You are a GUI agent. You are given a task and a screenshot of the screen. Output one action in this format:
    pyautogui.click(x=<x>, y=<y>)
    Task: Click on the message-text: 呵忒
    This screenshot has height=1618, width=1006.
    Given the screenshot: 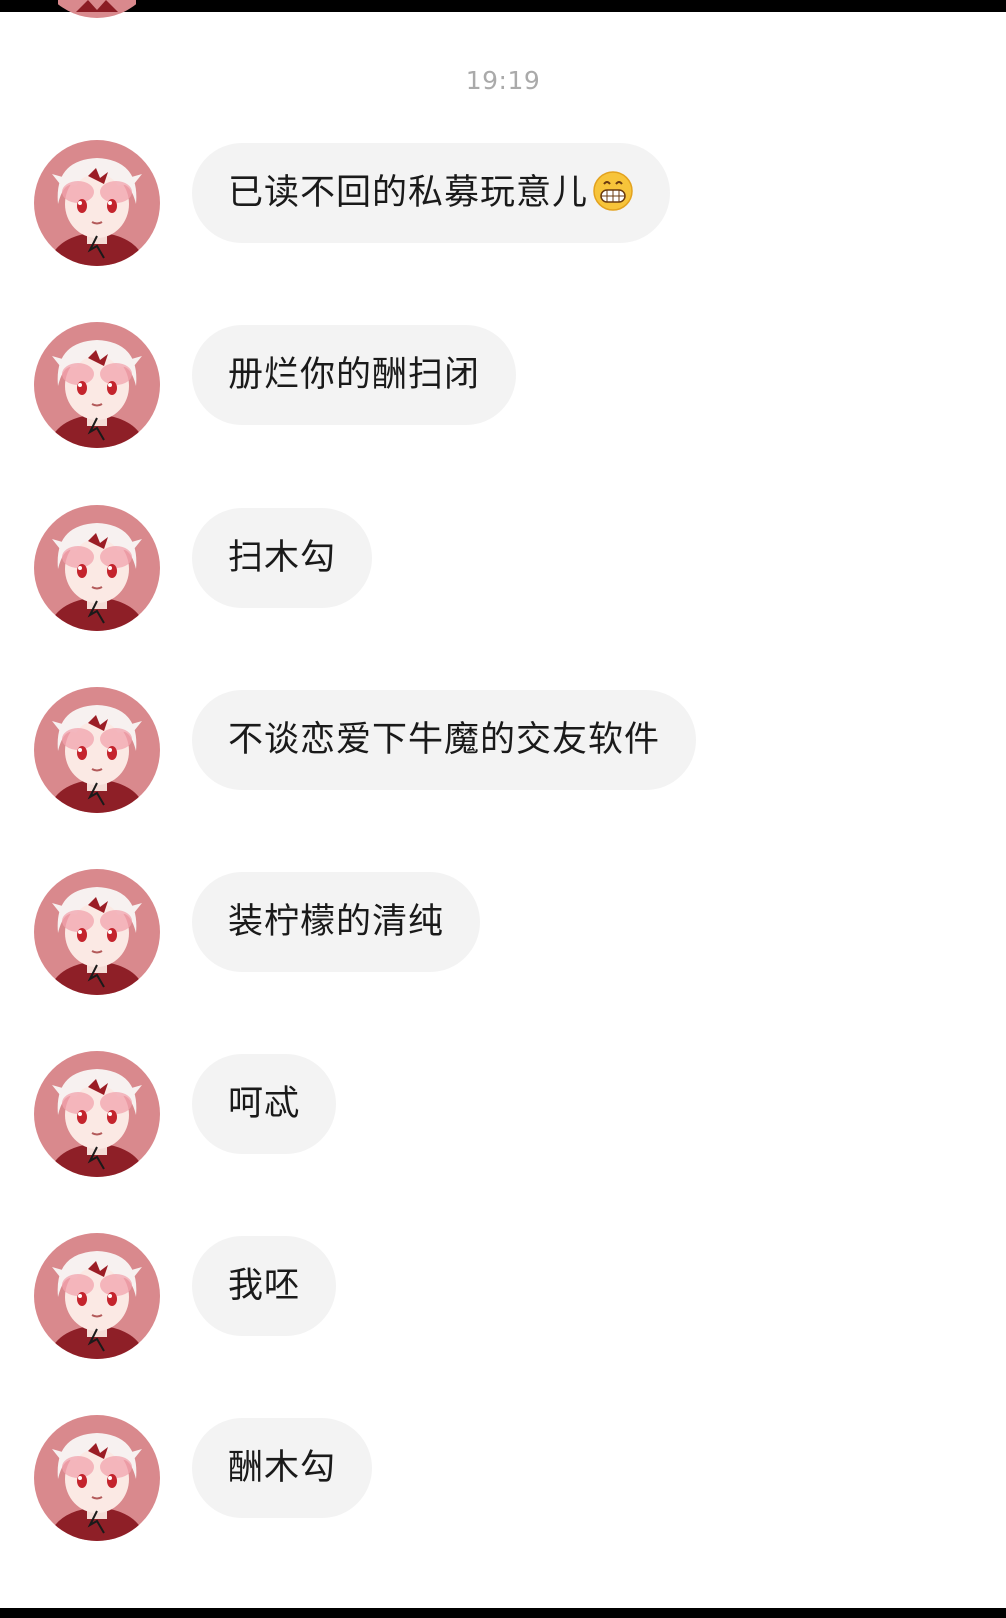 What is the action you would take?
    pyautogui.click(x=264, y=1104)
    